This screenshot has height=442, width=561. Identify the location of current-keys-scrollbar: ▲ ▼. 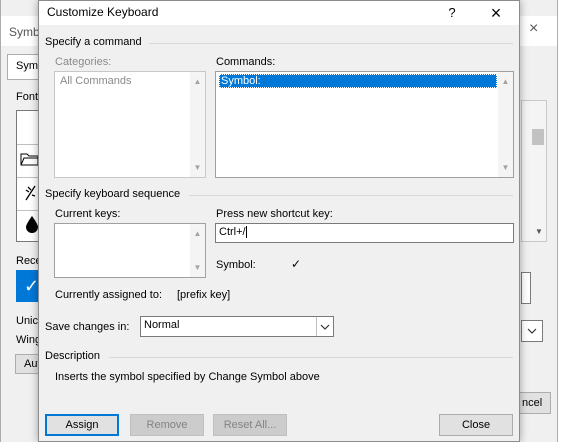
(197, 250).